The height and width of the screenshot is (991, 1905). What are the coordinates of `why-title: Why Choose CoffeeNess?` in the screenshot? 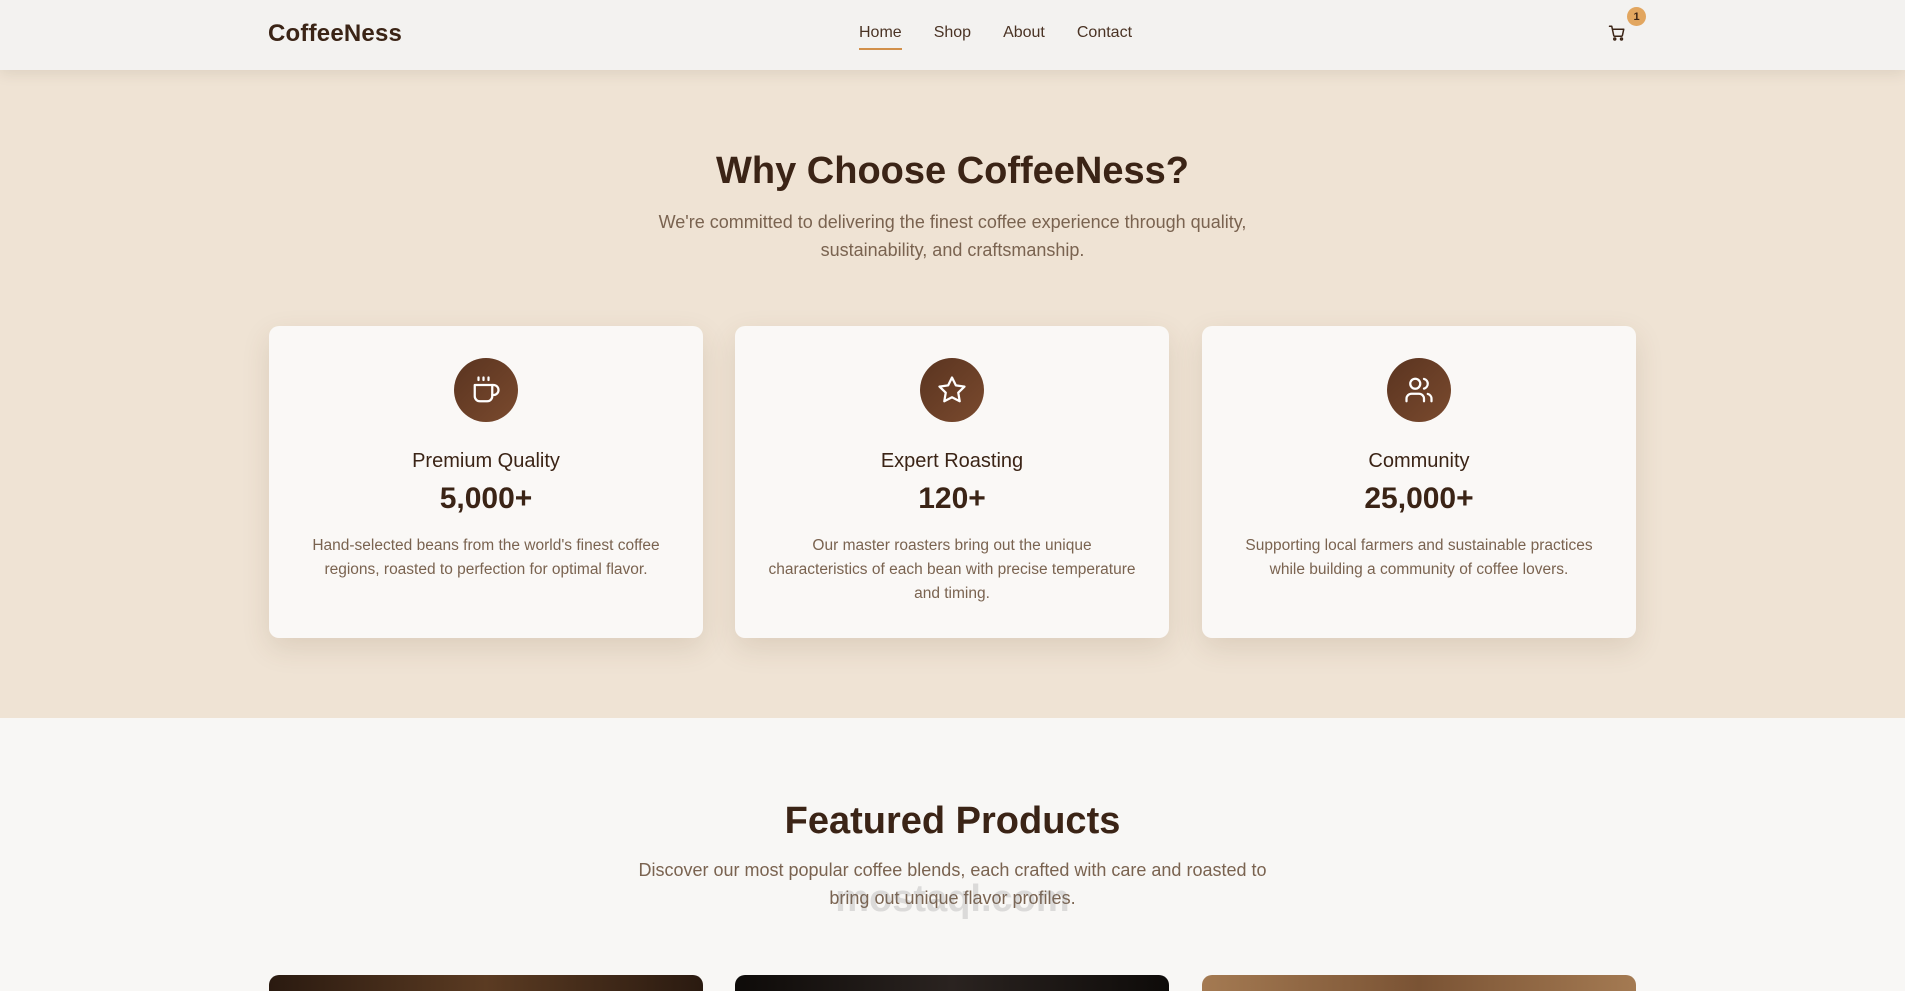 It's located at (952, 171).